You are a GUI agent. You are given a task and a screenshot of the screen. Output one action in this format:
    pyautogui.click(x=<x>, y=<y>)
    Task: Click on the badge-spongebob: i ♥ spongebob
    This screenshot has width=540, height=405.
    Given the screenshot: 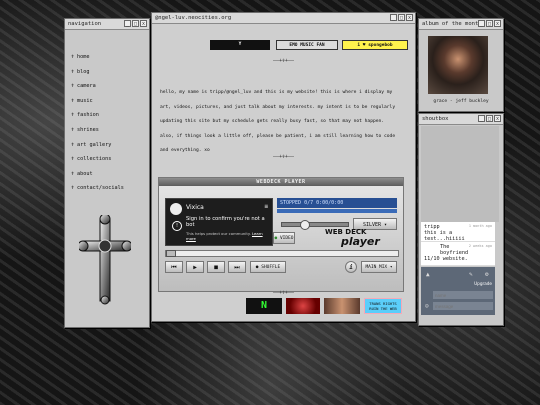 What is the action you would take?
    pyautogui.click(x=375, y=45)
    